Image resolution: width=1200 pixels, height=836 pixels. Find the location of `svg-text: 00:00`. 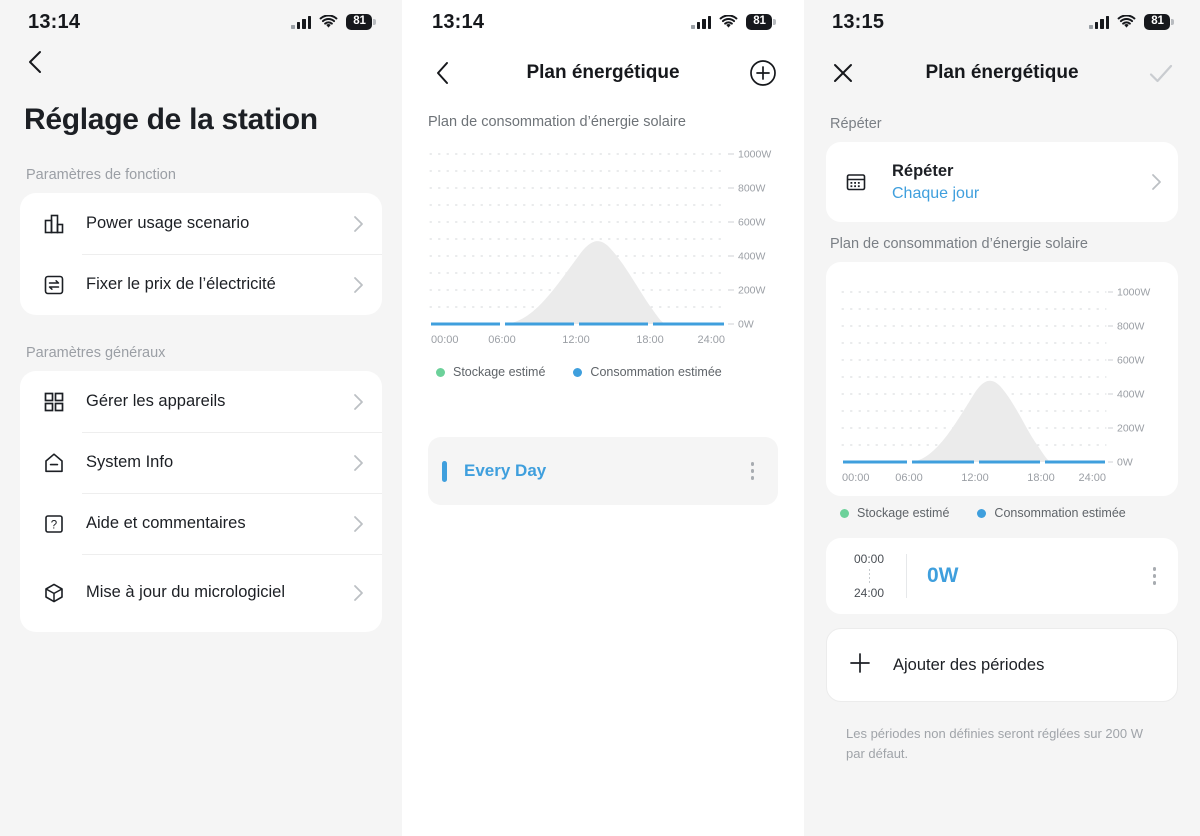

svg-text: 00:00 is located at coordinates (445, 340).